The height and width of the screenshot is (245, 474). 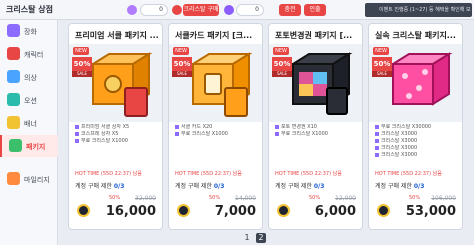 What do you see at coordinates (105, 127) in the screenshot?
I see `content-item-label: 프리미엄 서클 상자 X5` at bounding box center [105, 127].